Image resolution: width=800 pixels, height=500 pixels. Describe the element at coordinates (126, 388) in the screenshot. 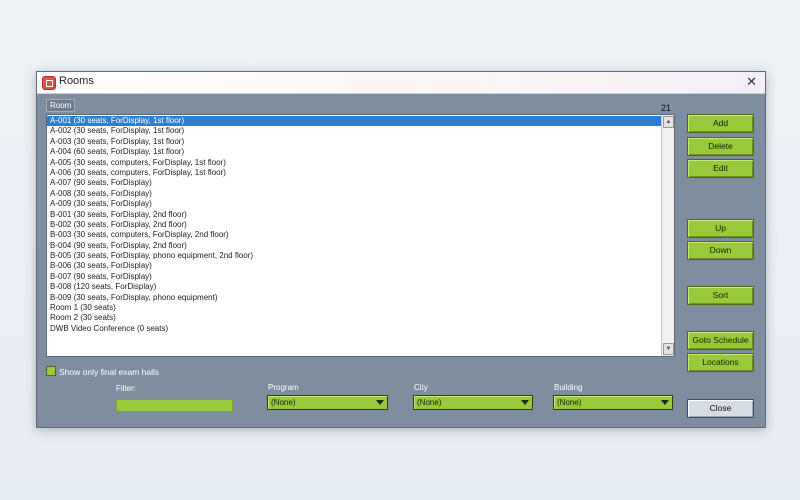

I see `filter-label: Filter:` at that location.